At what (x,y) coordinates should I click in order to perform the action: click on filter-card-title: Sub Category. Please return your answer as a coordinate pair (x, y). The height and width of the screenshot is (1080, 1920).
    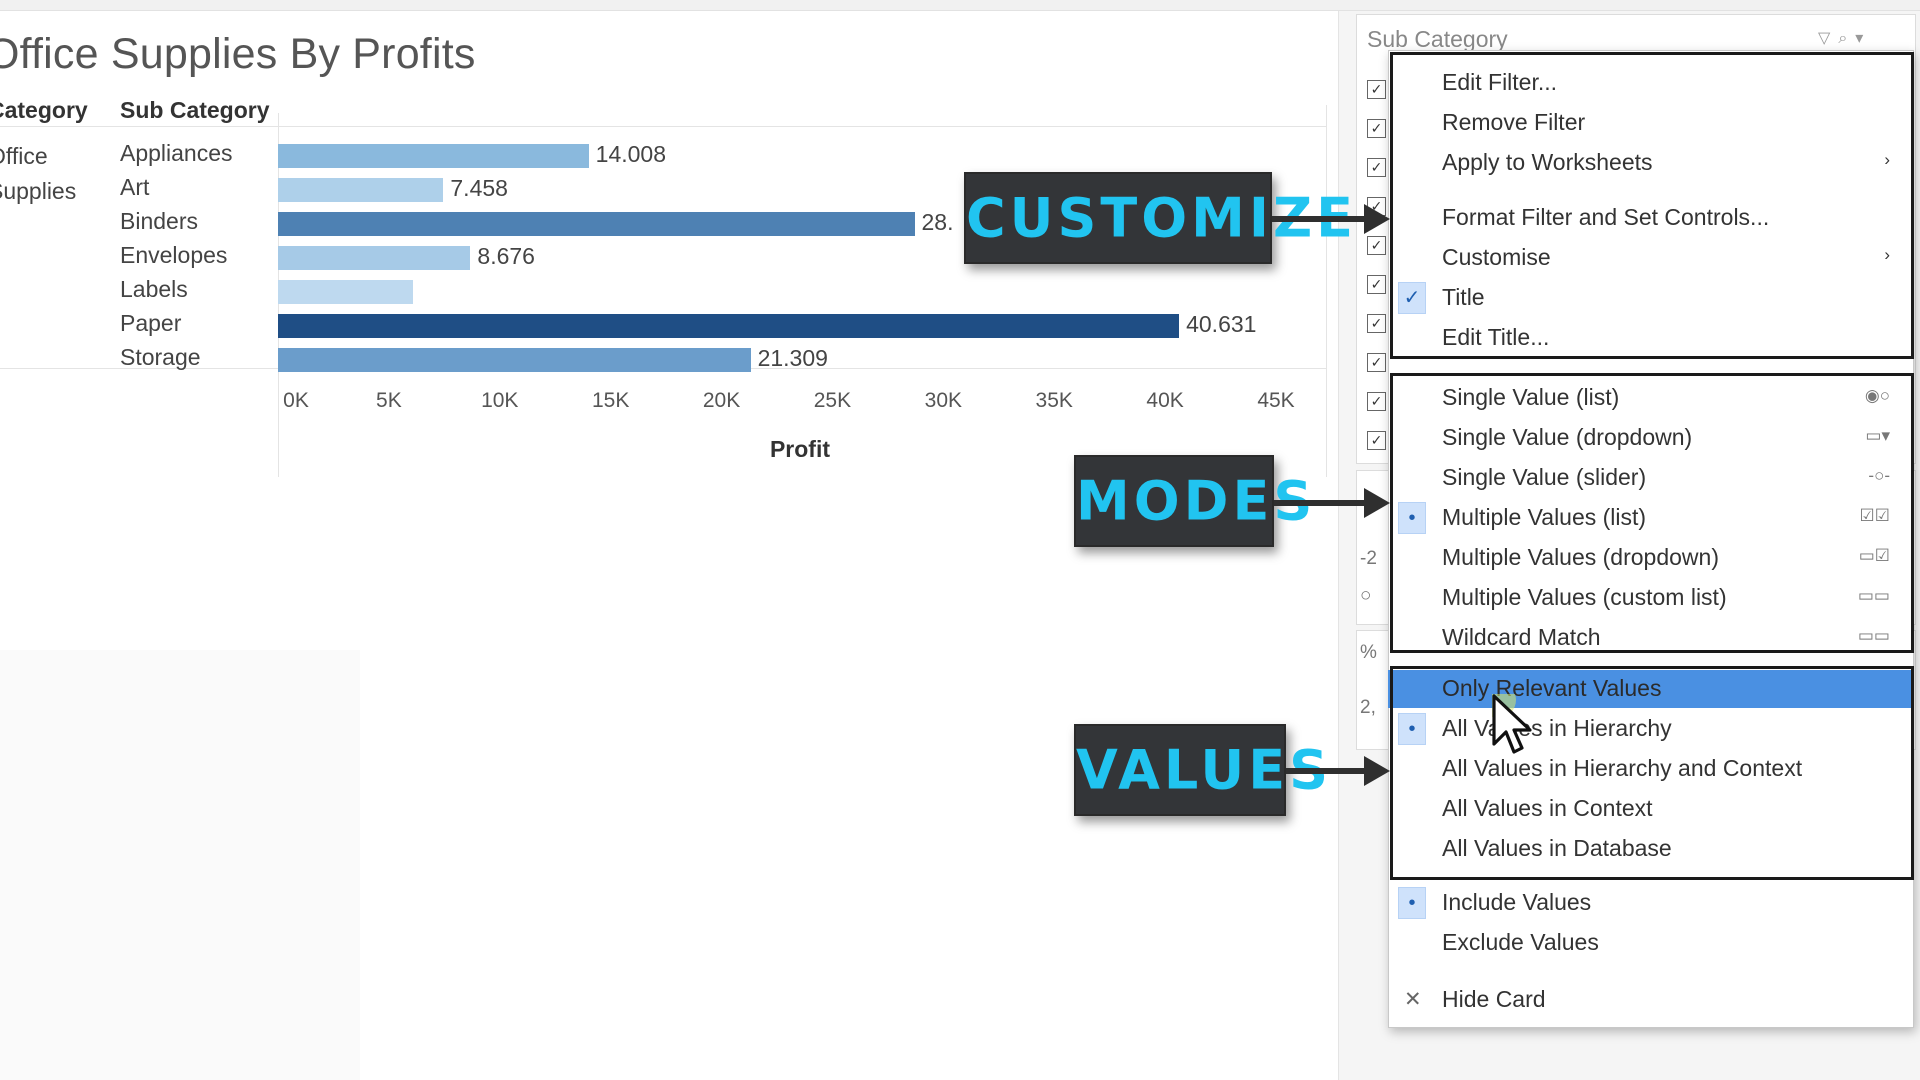
    Looking at the image, I should click on (1437, 39).